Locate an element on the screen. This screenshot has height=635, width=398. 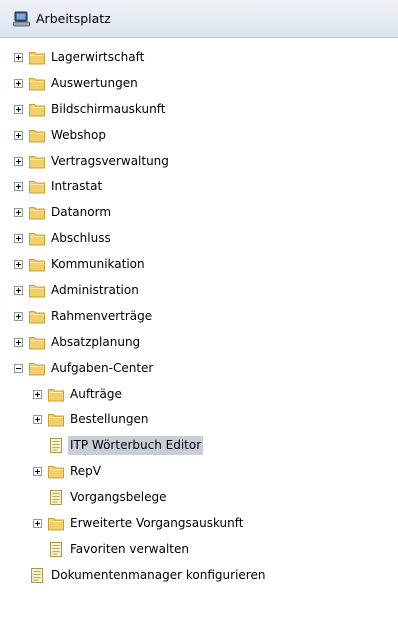
tree-node-administration: Administration is located at coordinates (199, 292).